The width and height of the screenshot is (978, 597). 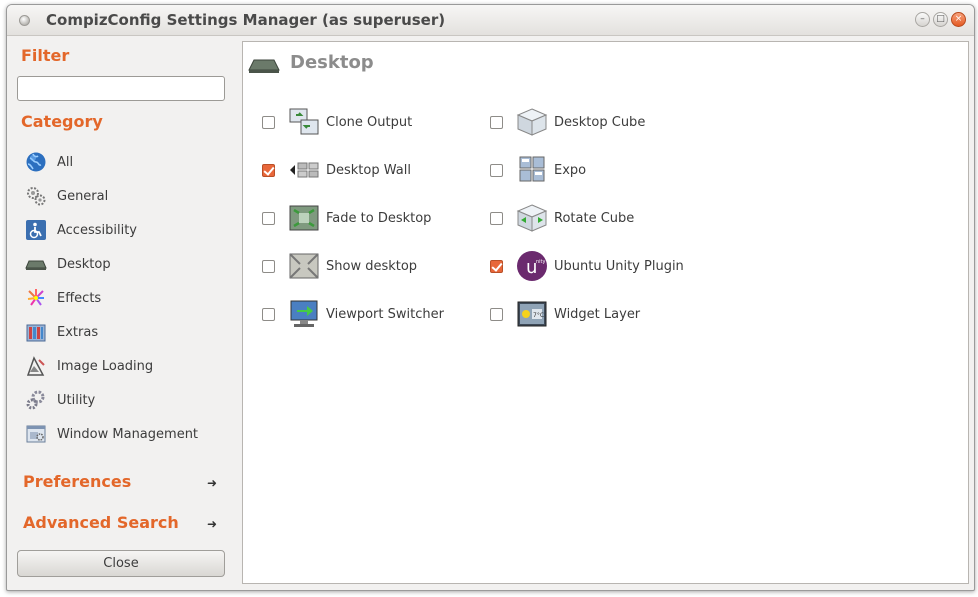 I want to click on category-label: Image Loading, so click(x=105, y=366).